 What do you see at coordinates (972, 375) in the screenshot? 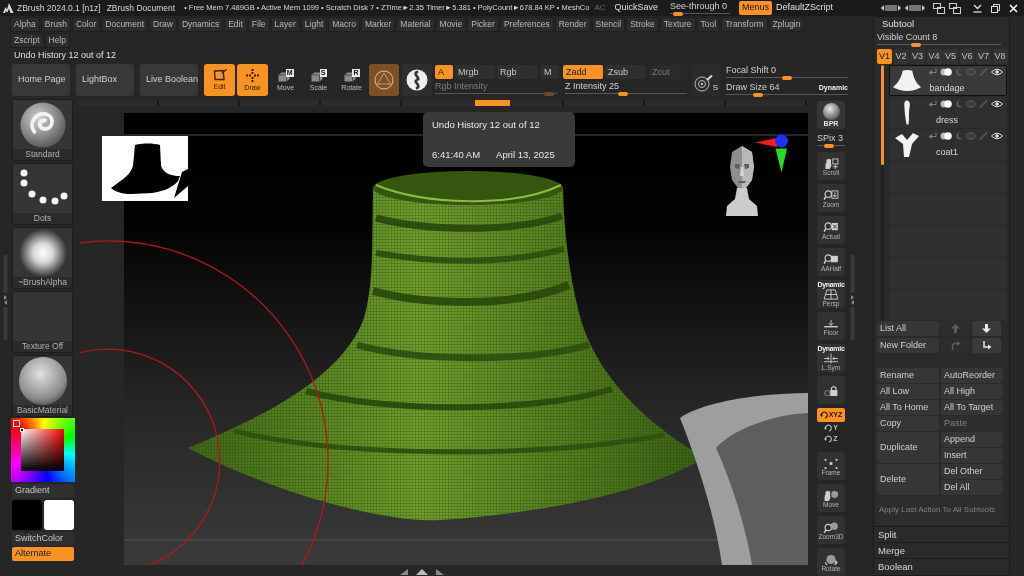
I see `action-button: AutoReorder` at bounding box center [972, 375].